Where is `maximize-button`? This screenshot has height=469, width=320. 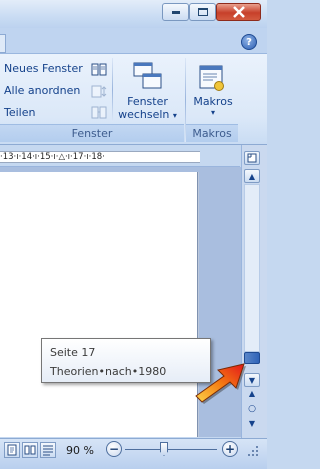
maximize-button is located at coordinates (202, 12).